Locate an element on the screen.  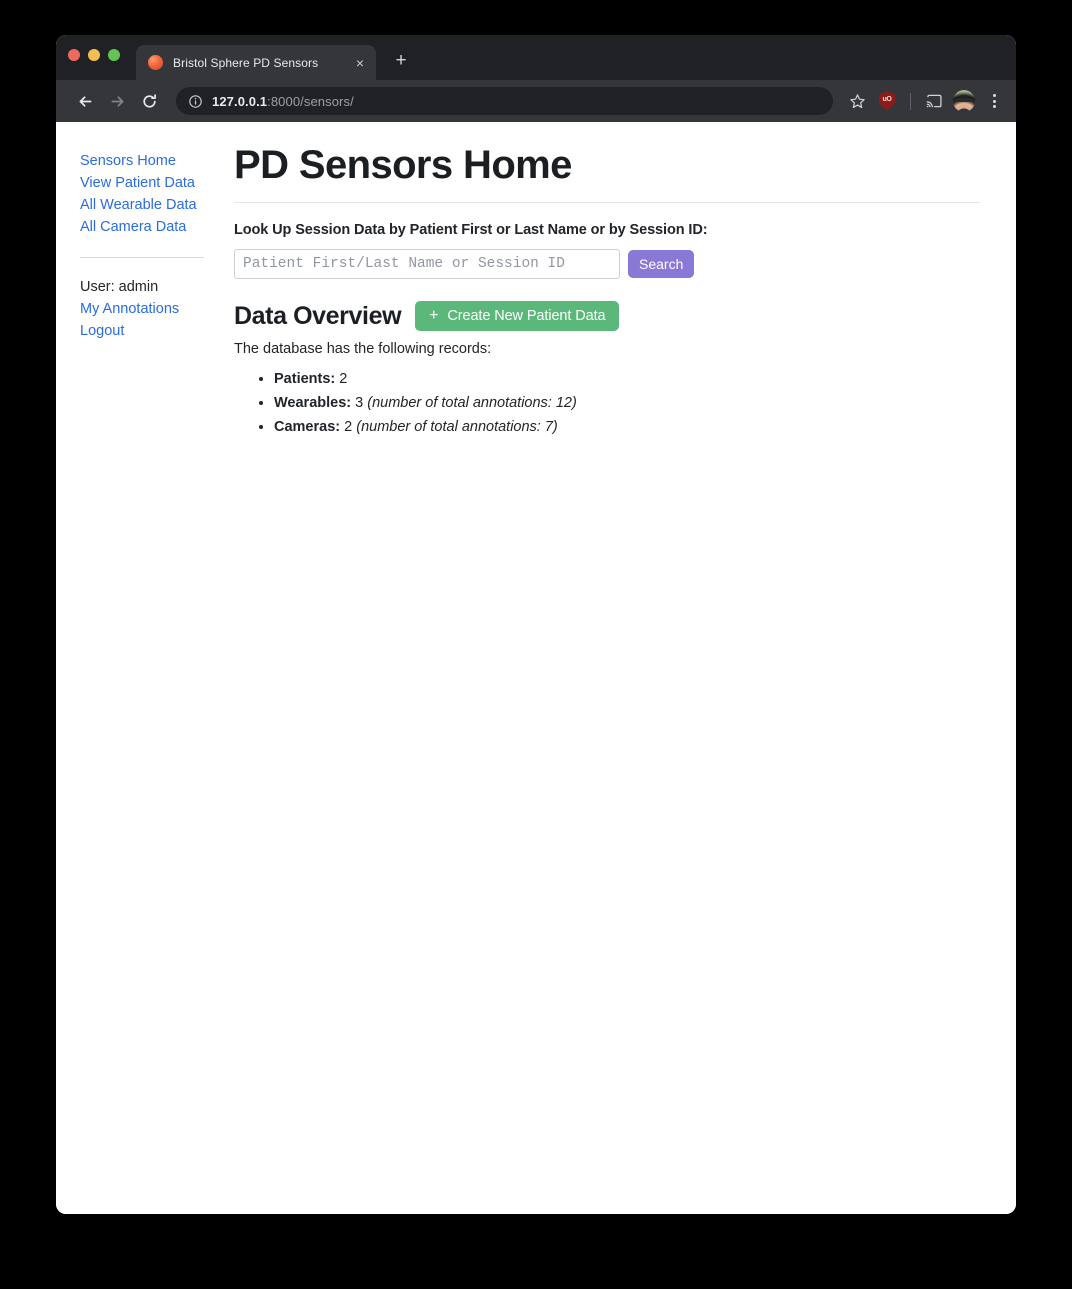
search-input is located at coordinates (427, 264).